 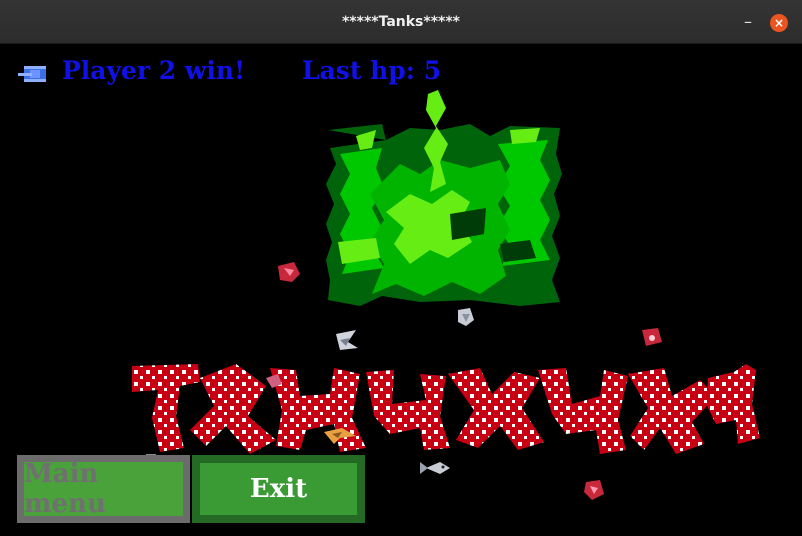 What do you see at coordinates (435, 468) in the screenshot?
I see `fish-sprite-grey` at bounding box center [435, 468].